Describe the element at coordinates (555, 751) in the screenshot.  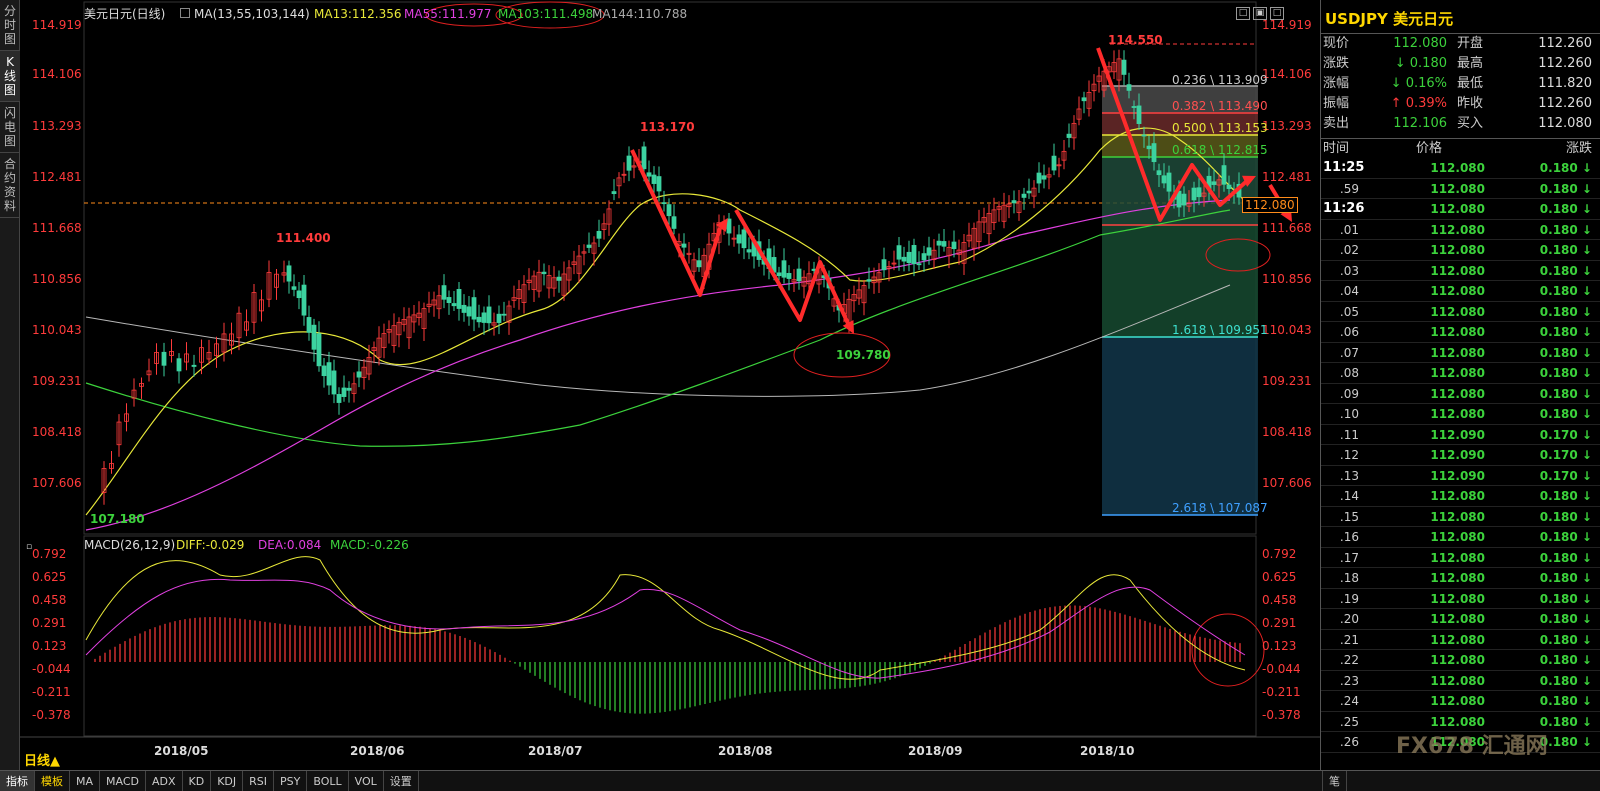
I see `date-tick: 2018/07` at that location.